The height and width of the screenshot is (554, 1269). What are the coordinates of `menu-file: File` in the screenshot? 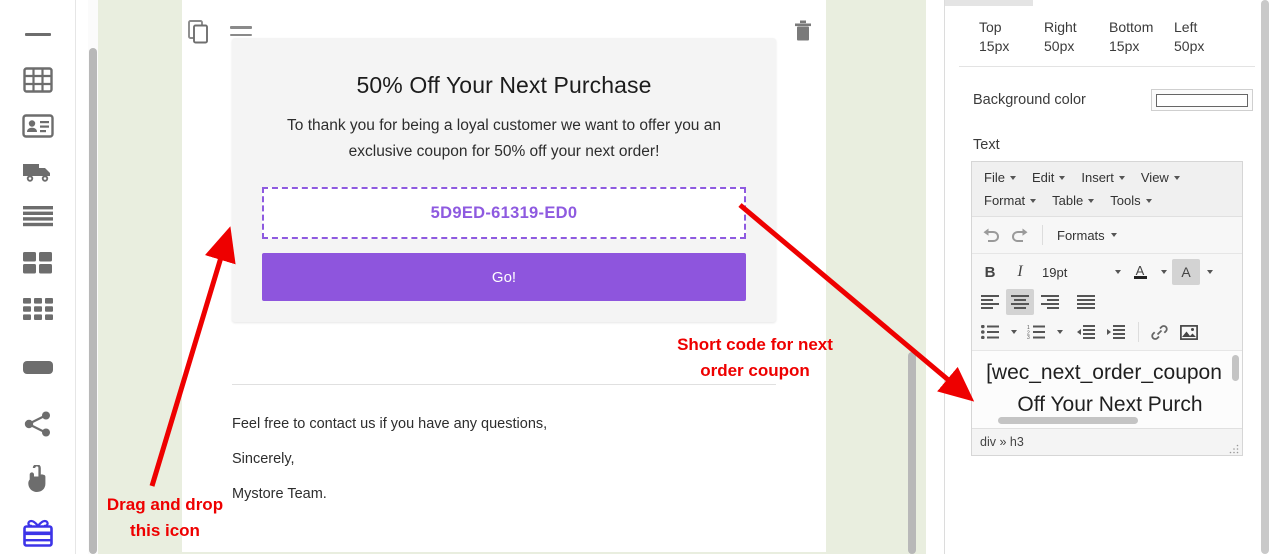 It's located at (1000, 177).